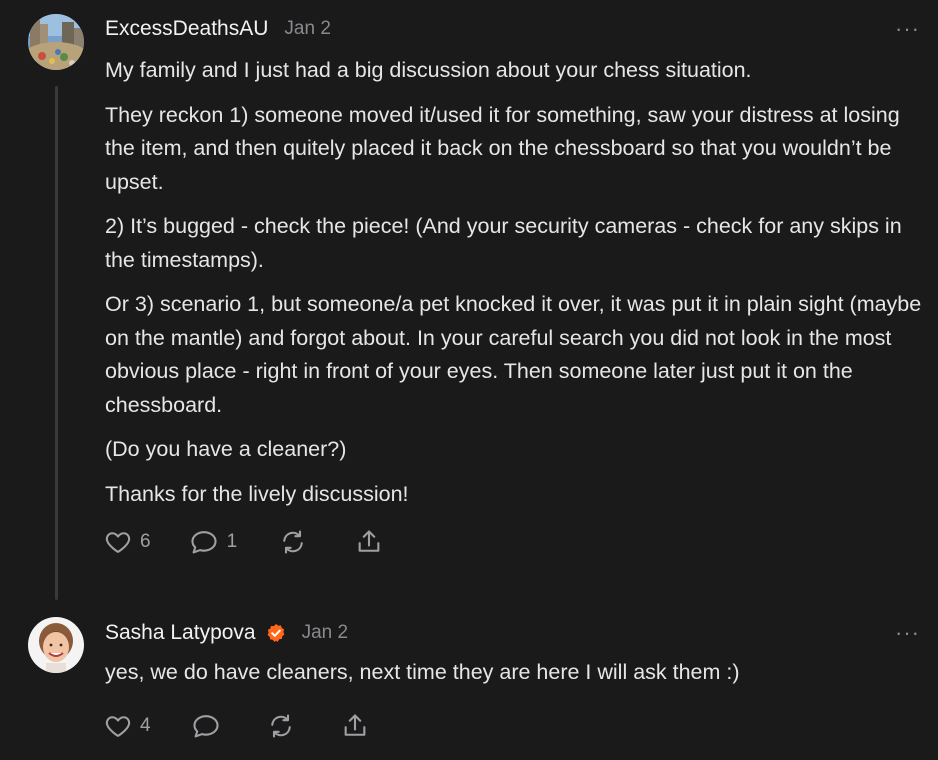 Image resolution: width=938 pixels, height=760 pixels. I want to click on verified-icon, so click(276, 633).